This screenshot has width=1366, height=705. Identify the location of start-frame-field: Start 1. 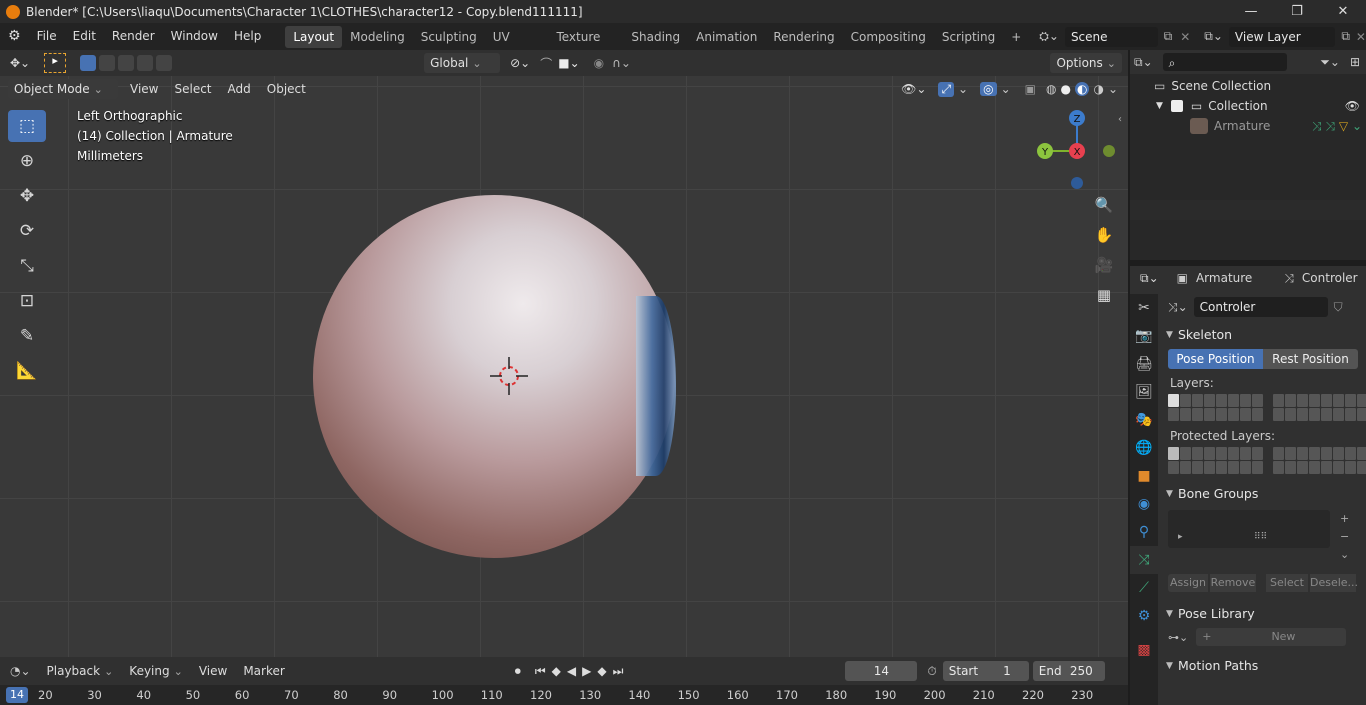
(985, 671).